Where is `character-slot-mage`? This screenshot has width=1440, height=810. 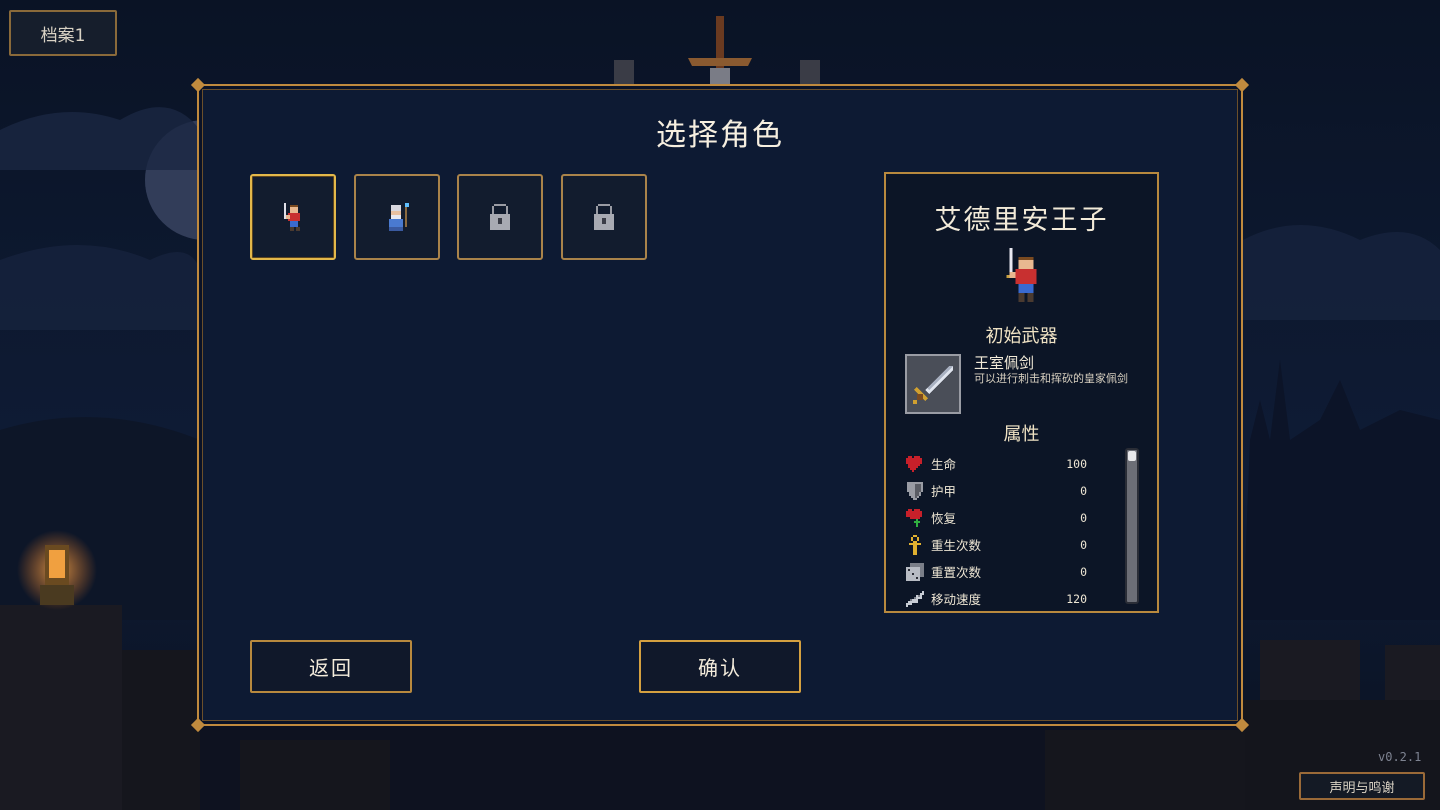 character-slot-mage is located at coordinates (397, 217).